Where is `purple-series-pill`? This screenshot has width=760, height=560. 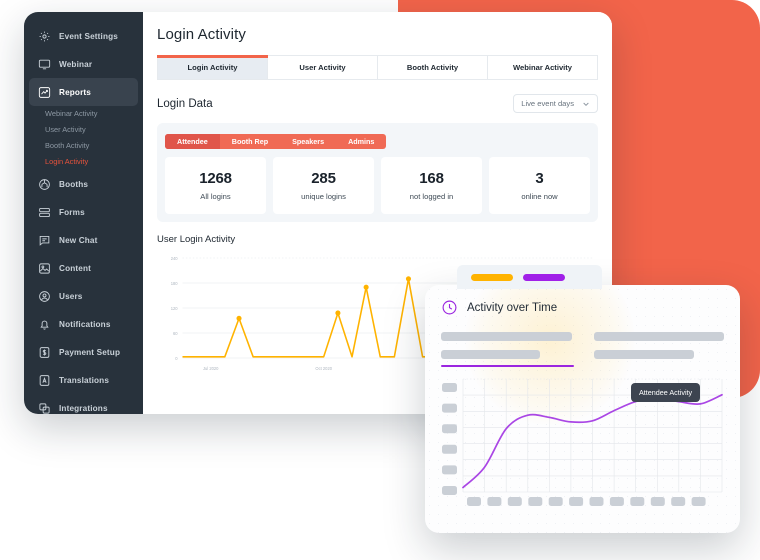 purple-series-pill is located at coordinates (544, 277).